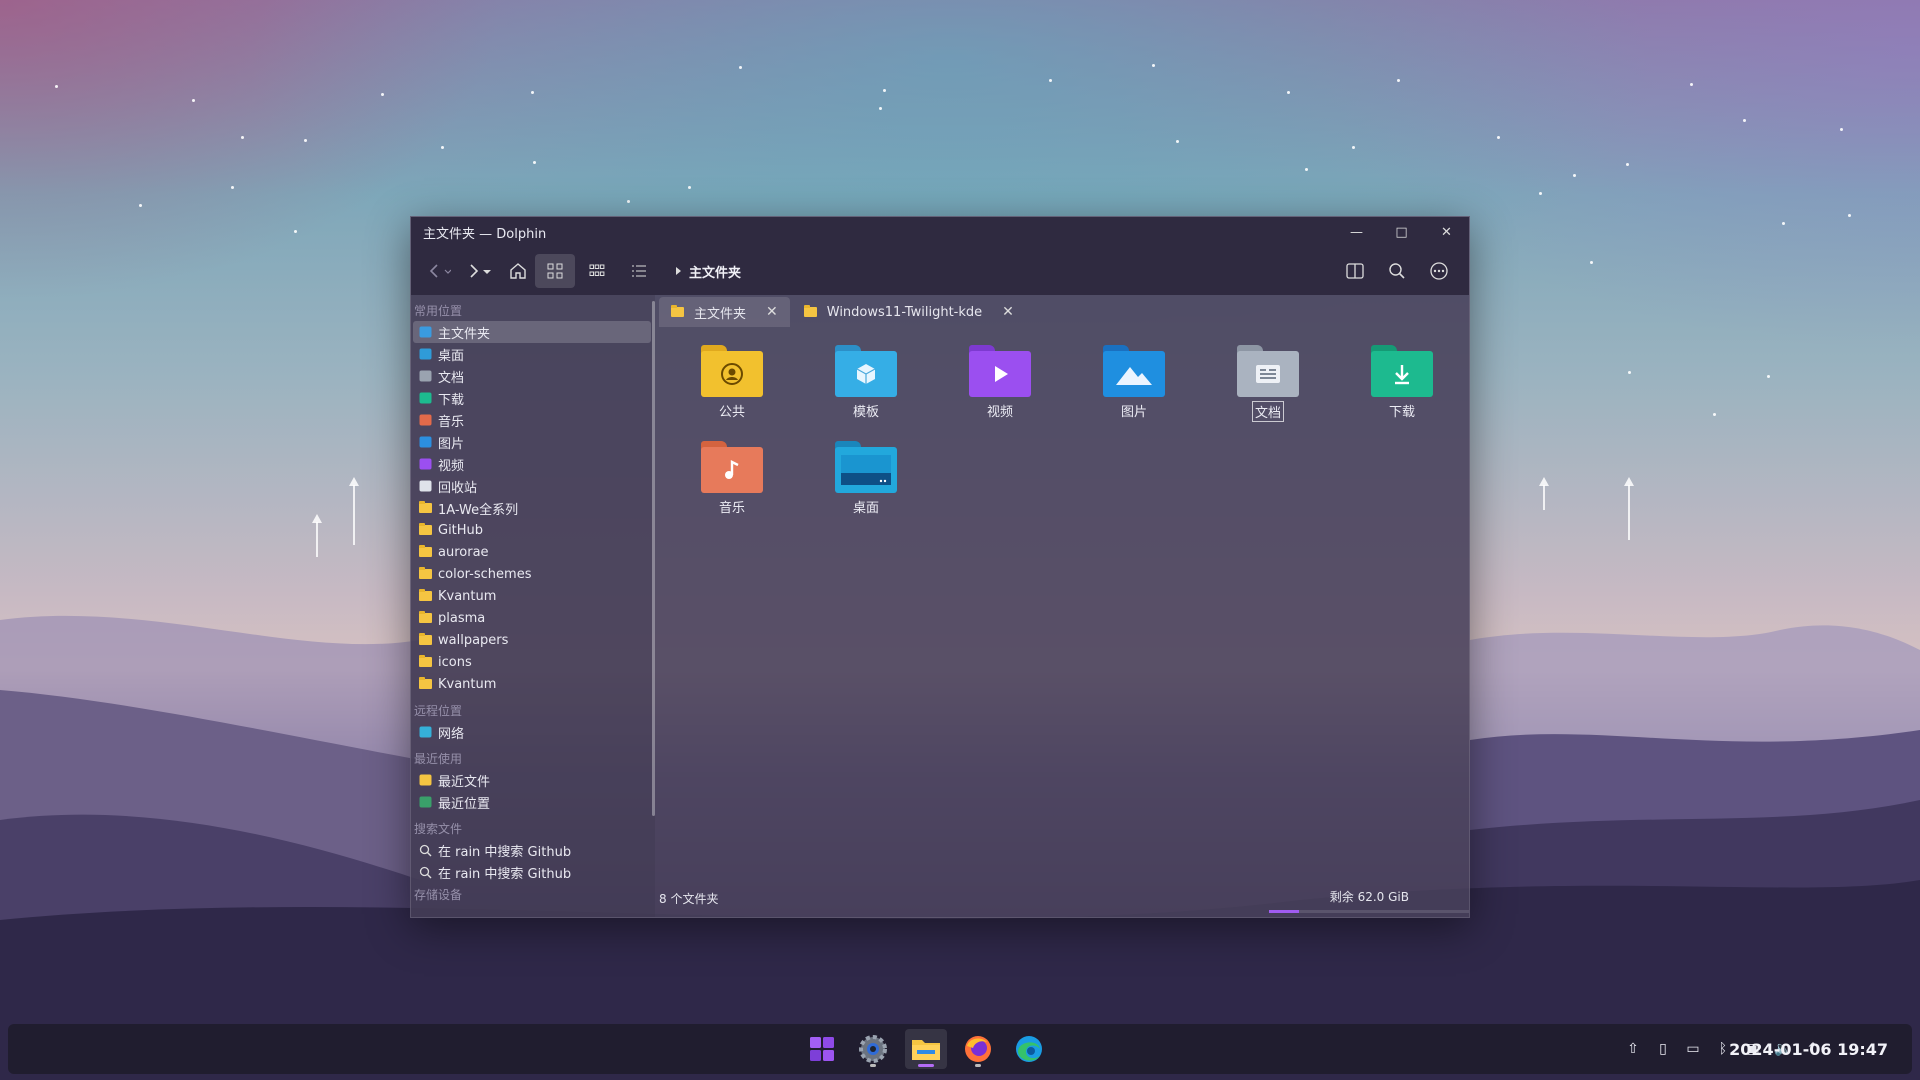  What do you see at coordinates (532, 332) in the screenshot?
I see `sidebar-item: 主文件夹` at bounding box center [532, 332].